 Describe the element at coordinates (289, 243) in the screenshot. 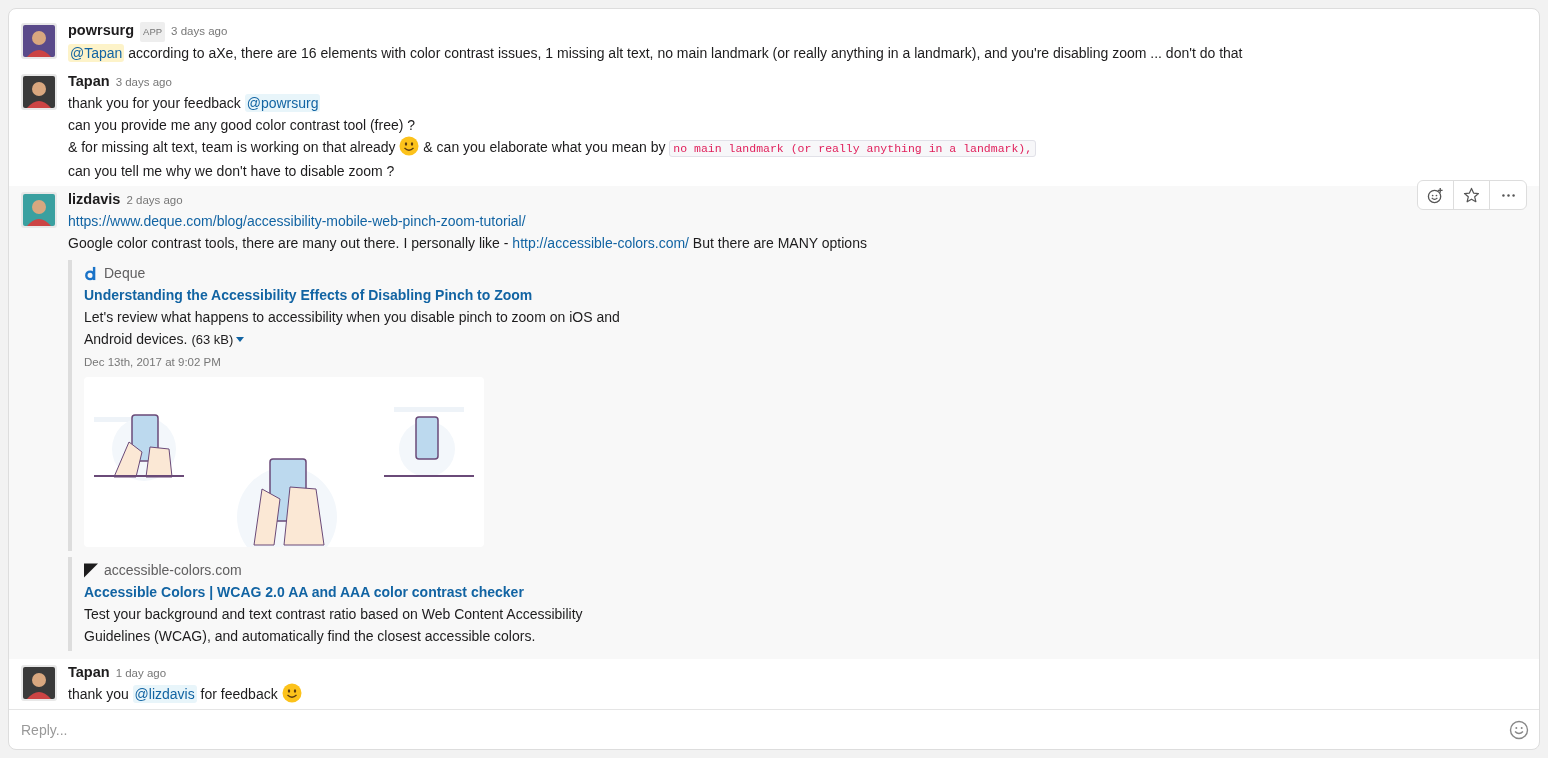

I see `message-text: Google color contrast tools, there are many out there. I personally like -` at that location.